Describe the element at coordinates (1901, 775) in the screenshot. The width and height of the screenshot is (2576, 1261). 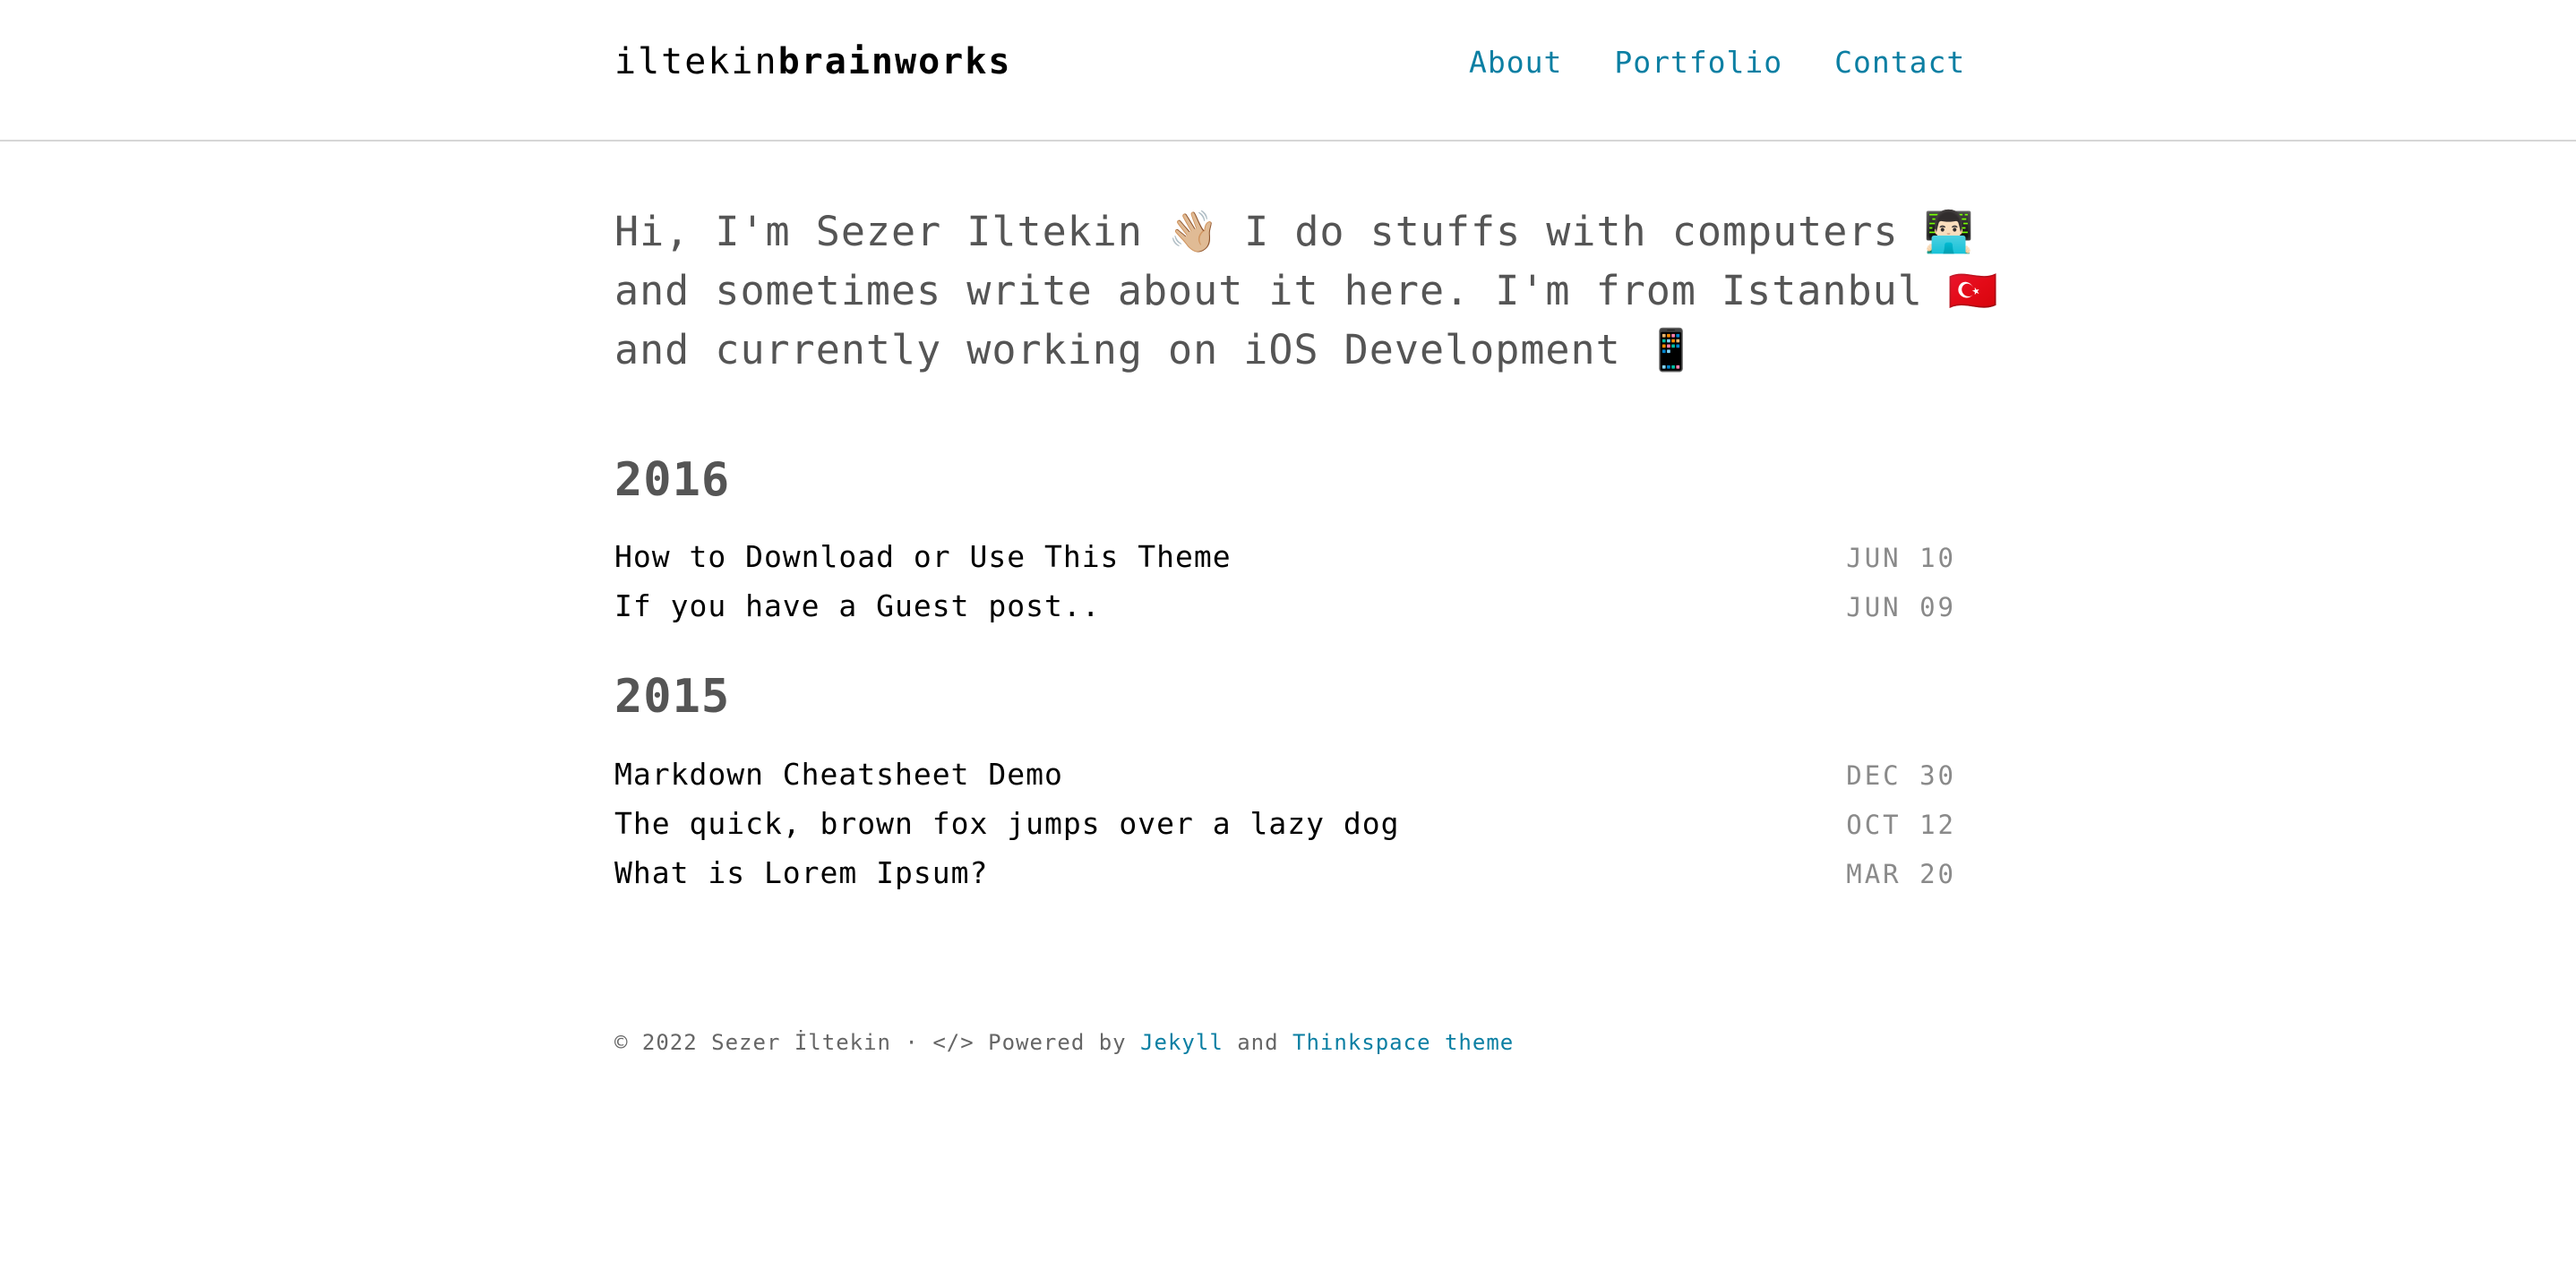
I see `post-date: DEC 30` at that location.